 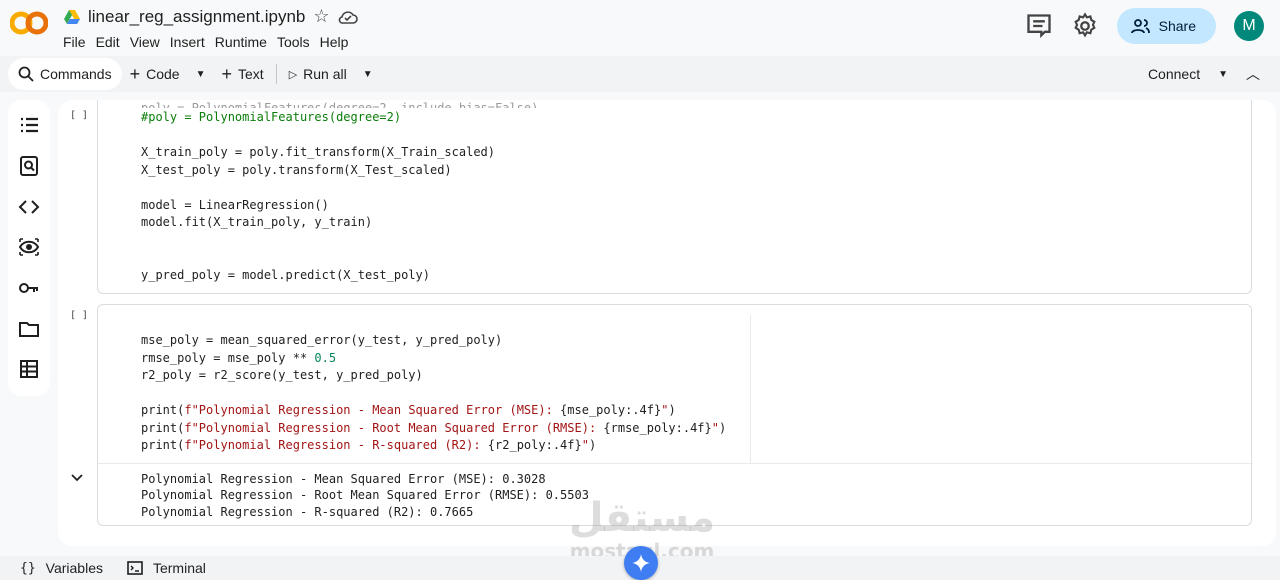 What do you see at coordinates (321, 16) in the screenshot?
I see `star-icon: ☆` at bounding box center [321, 16].